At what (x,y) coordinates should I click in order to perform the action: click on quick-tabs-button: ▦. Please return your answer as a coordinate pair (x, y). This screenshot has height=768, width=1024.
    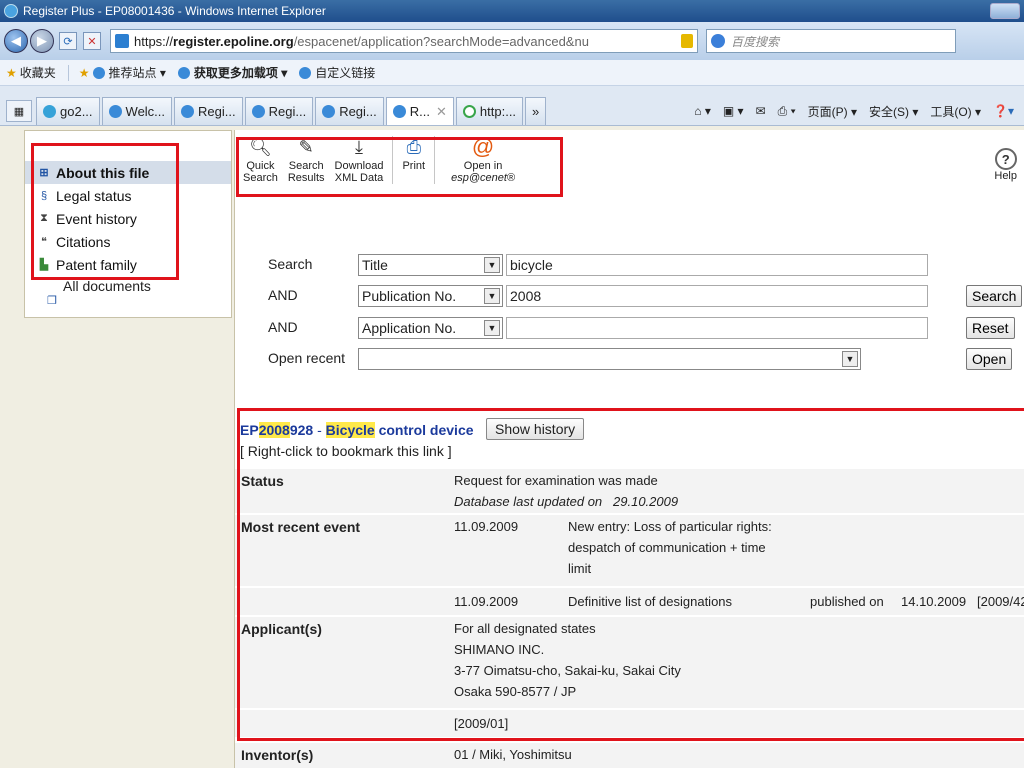
    Looking at the image, I should click on (19, 111).